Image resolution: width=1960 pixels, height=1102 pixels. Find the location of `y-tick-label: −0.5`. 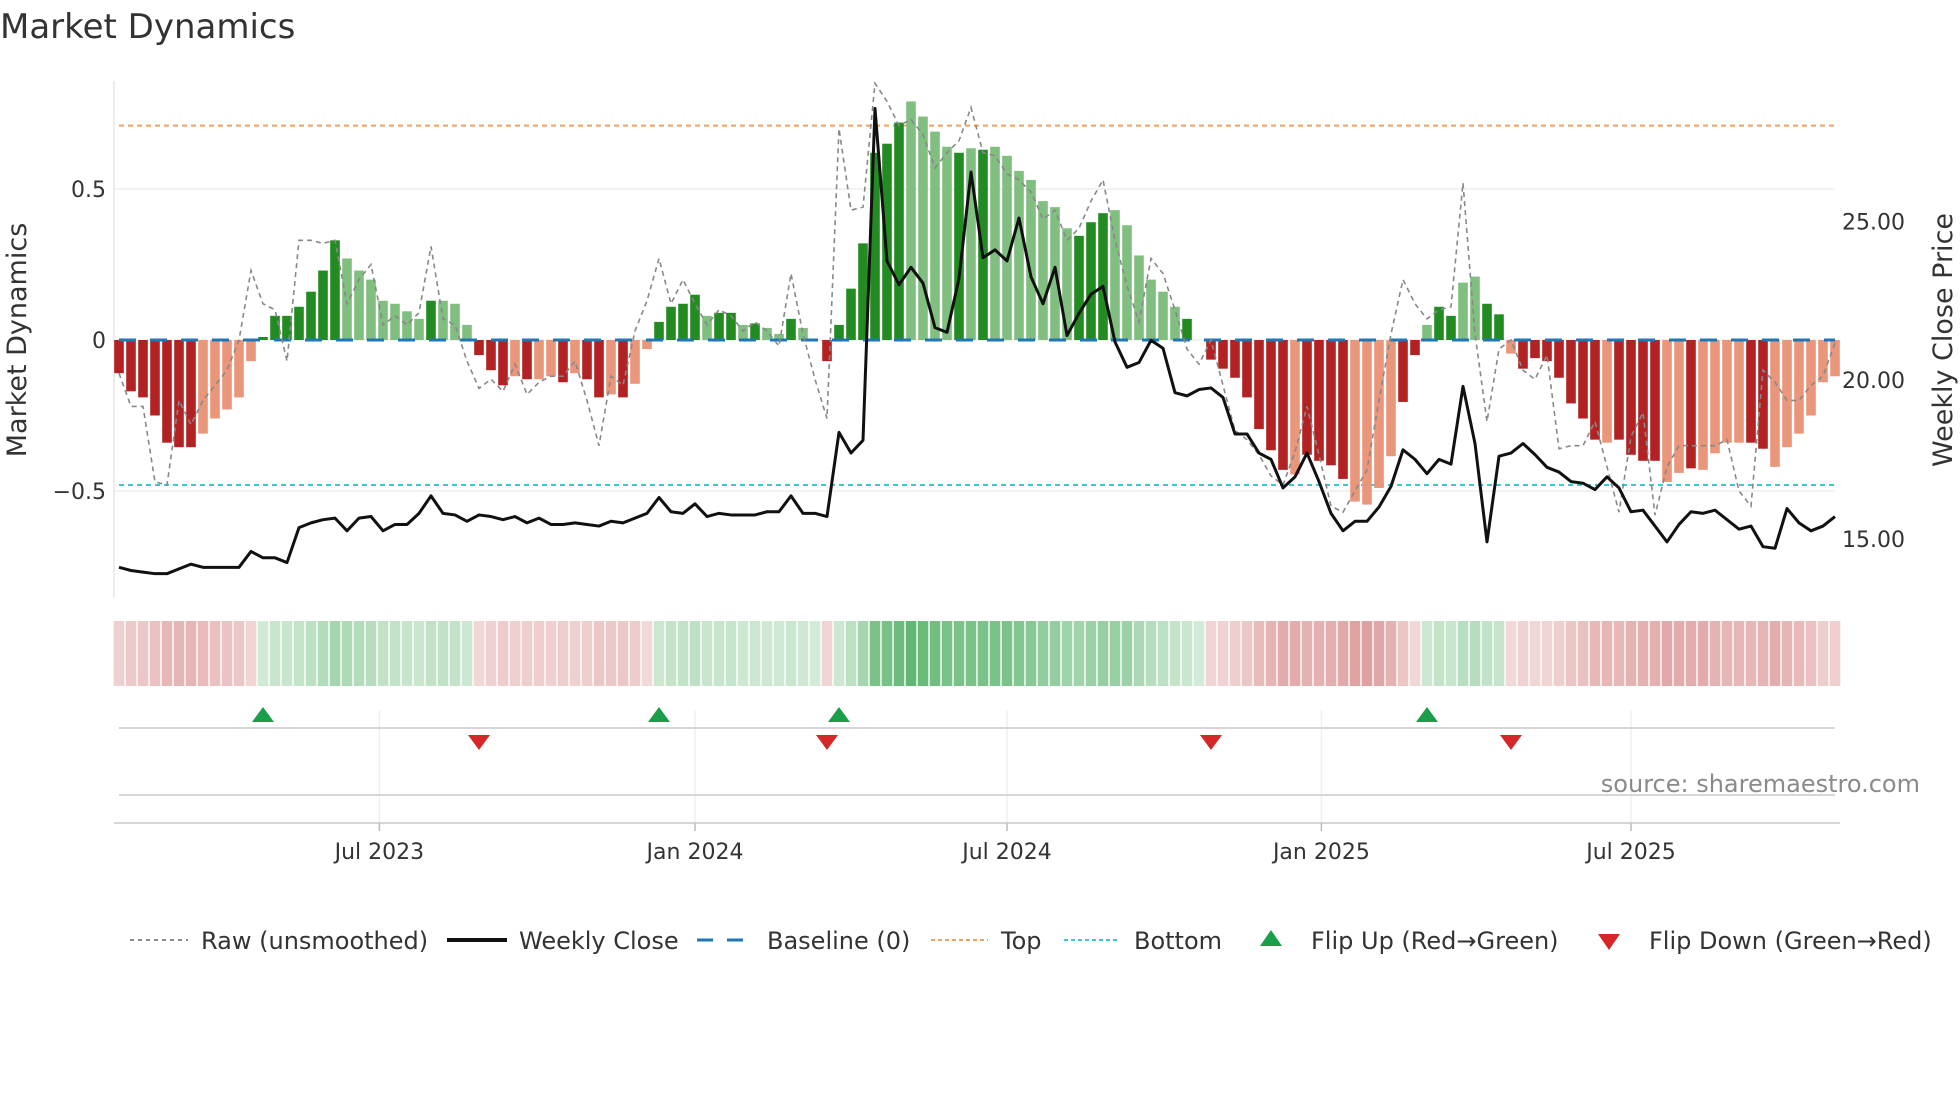

y-tick-label: −0.5 is located at coordinates (79, 492).